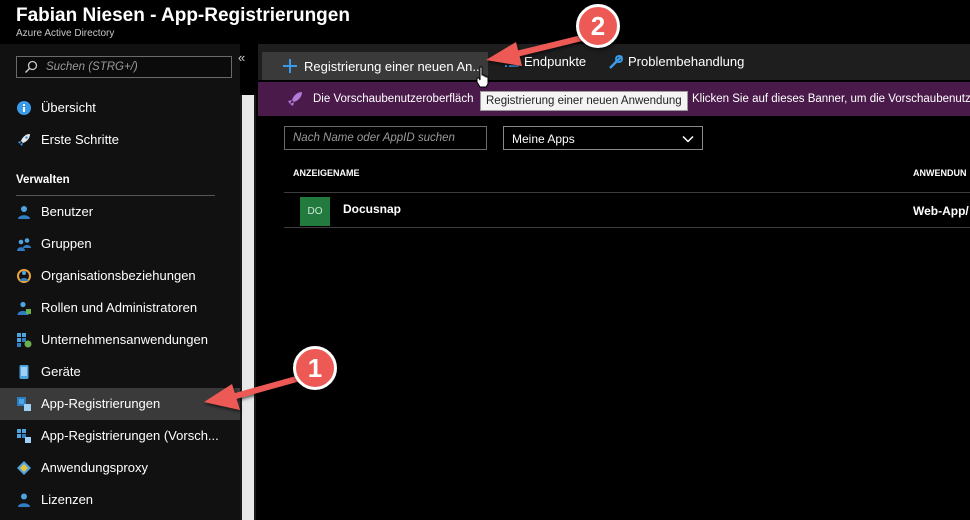 This screenshot has width=970, height=520. What do you see at coordinates (24, 340) in the screenshot?
I see `enterprise-apps-icon` at bounding box center [24, 340].